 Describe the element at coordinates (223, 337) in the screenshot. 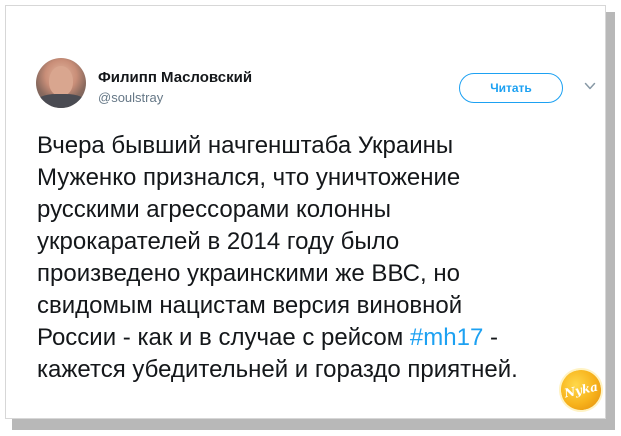

I see `tweet-line-start: России - как и в случае с рейсом` at that location.